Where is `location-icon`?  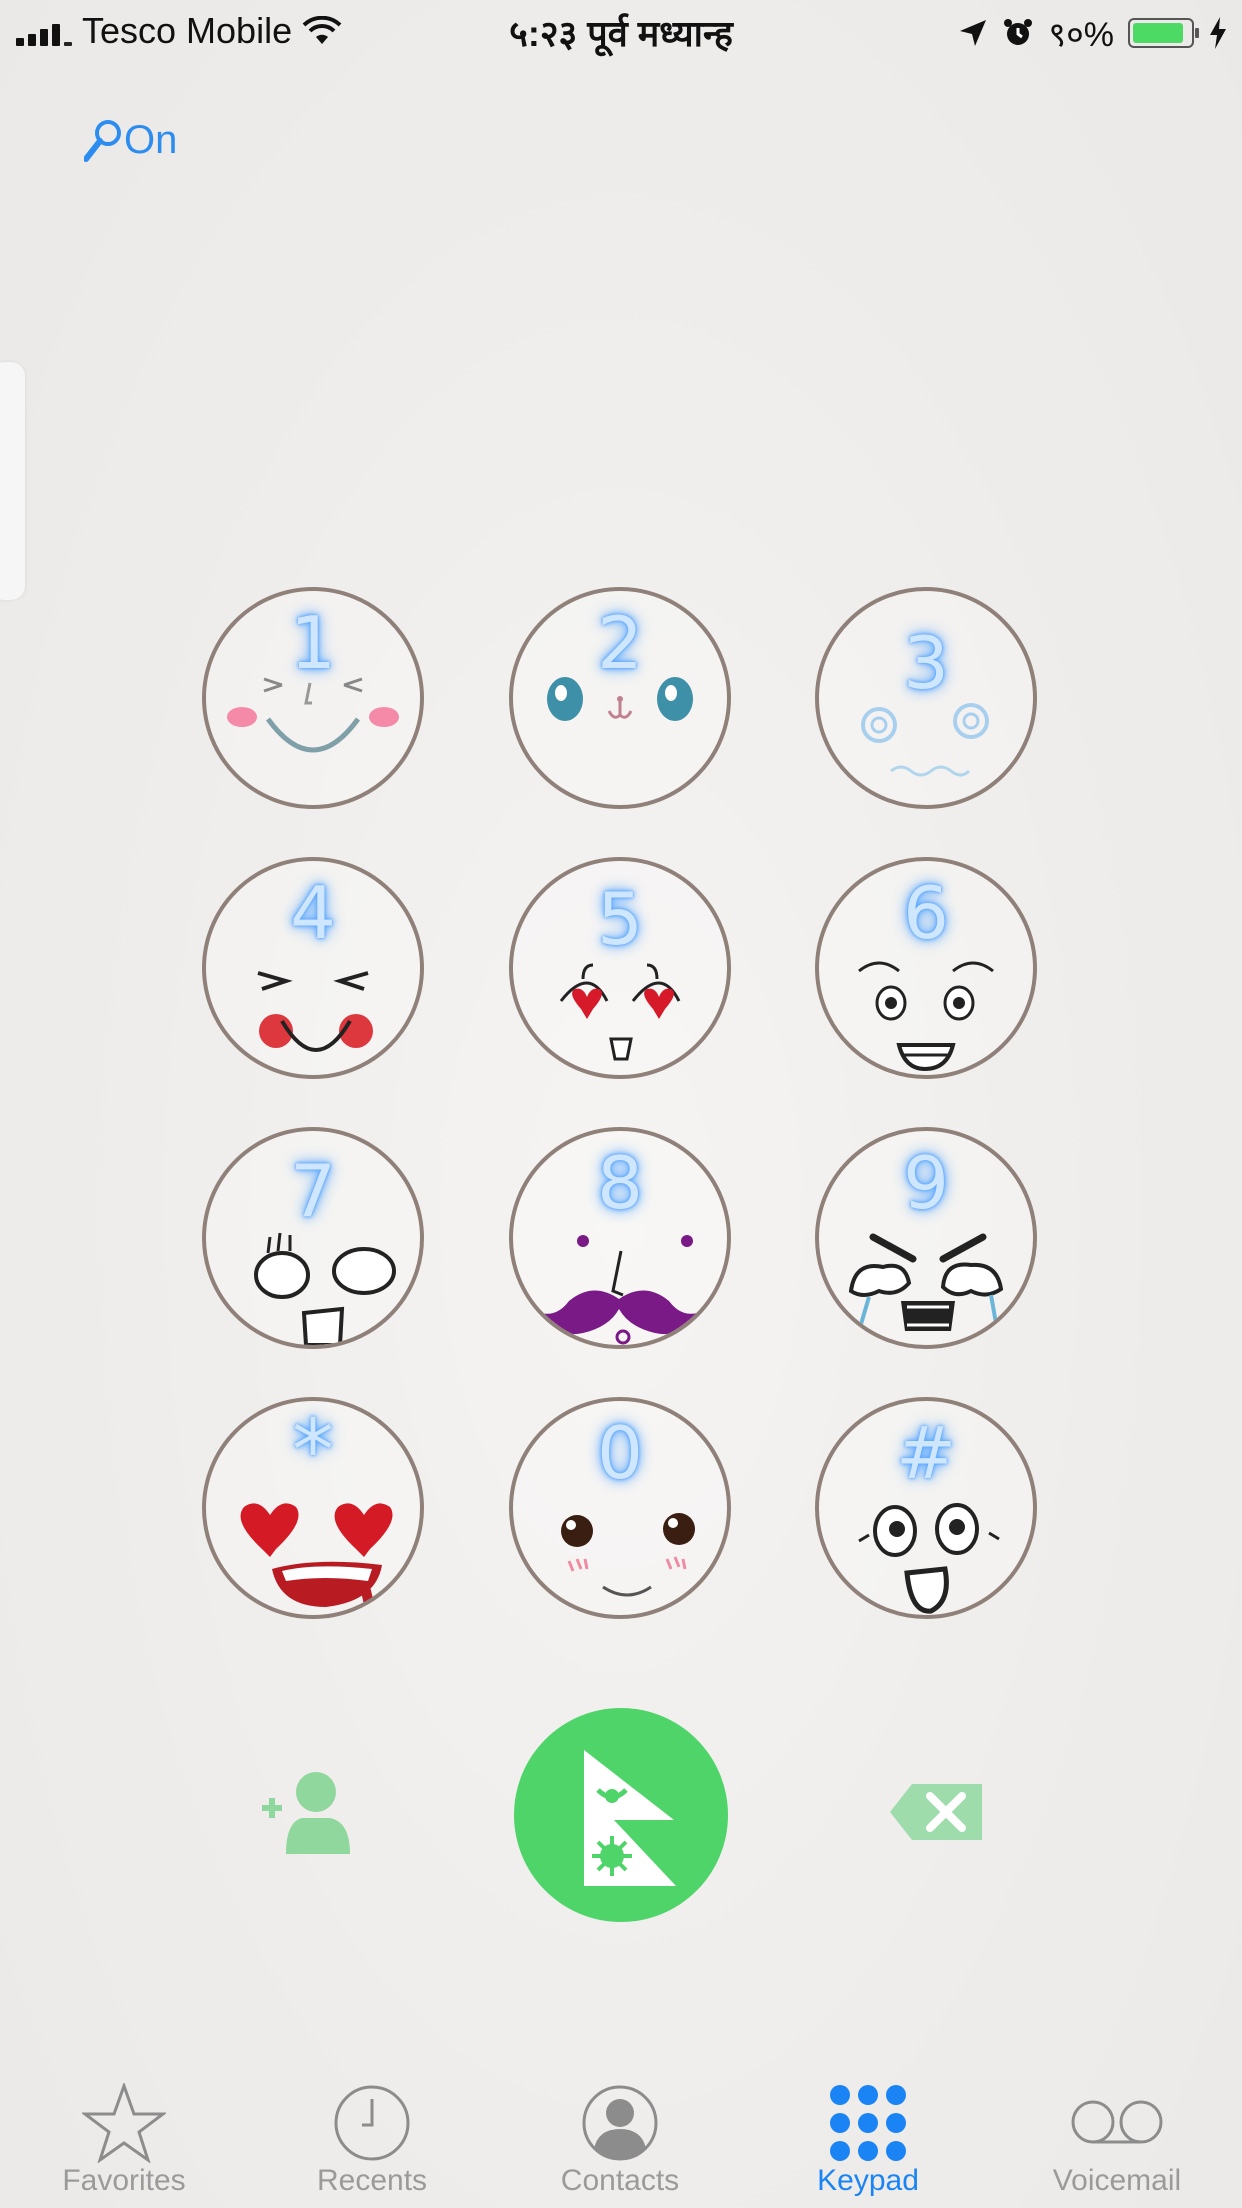
location-icon is located at coordinates (973, 33).